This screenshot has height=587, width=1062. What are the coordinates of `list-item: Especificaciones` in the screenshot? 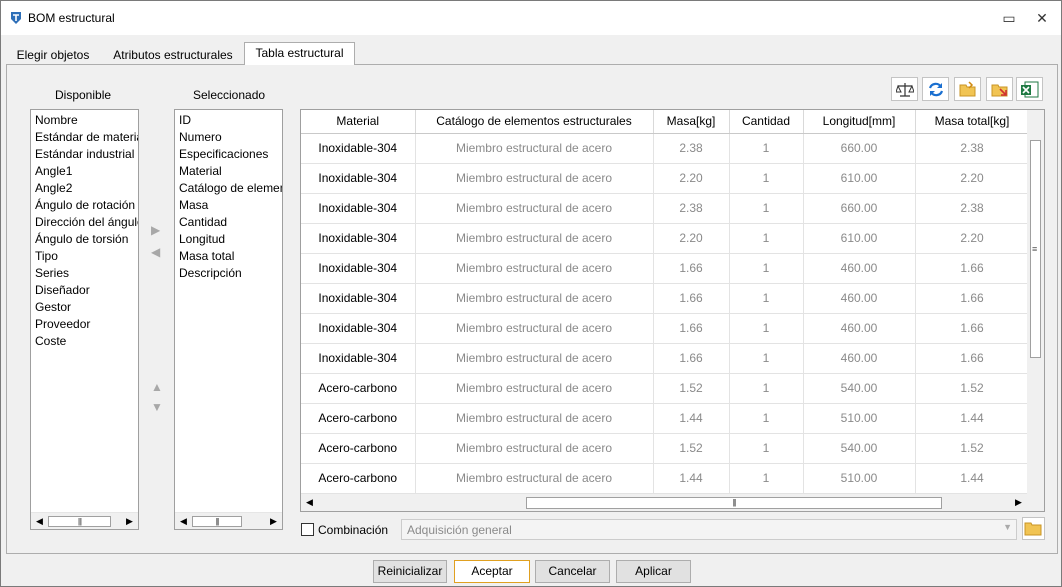 It's located at (228, 154).